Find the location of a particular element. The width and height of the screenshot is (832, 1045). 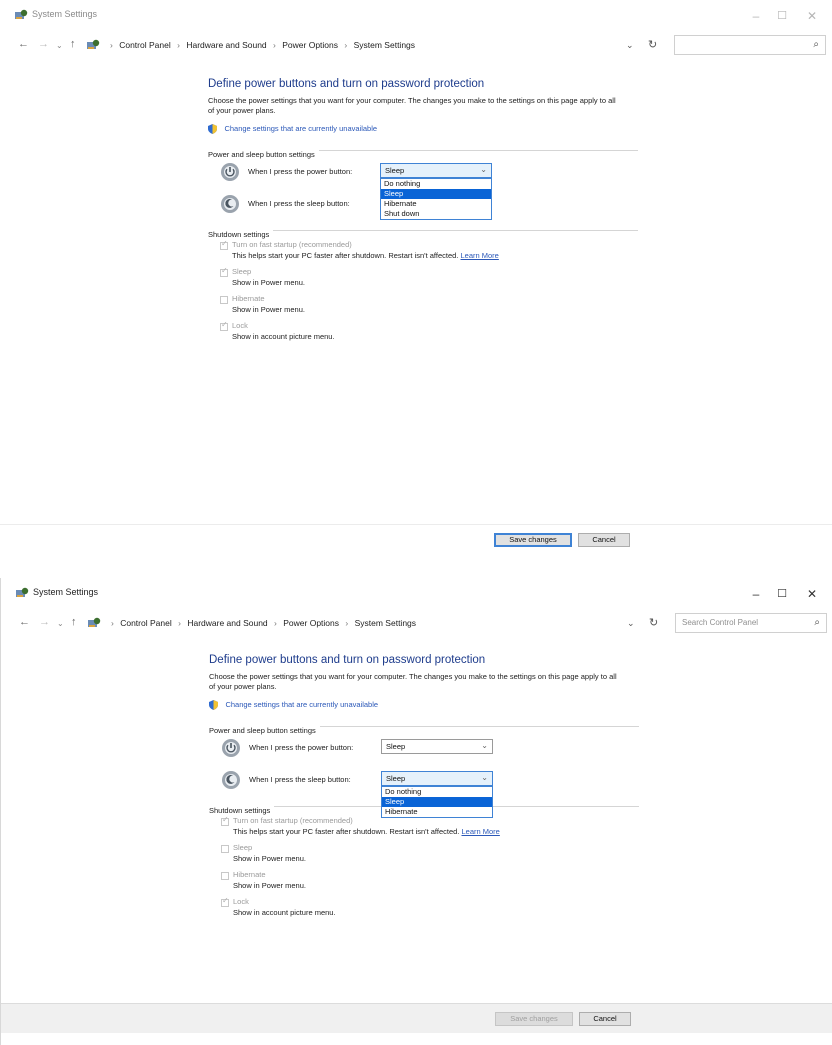

sleep-button-dropdown: Do nothing Sleep Hibernate is located at coordinates (437, 802).